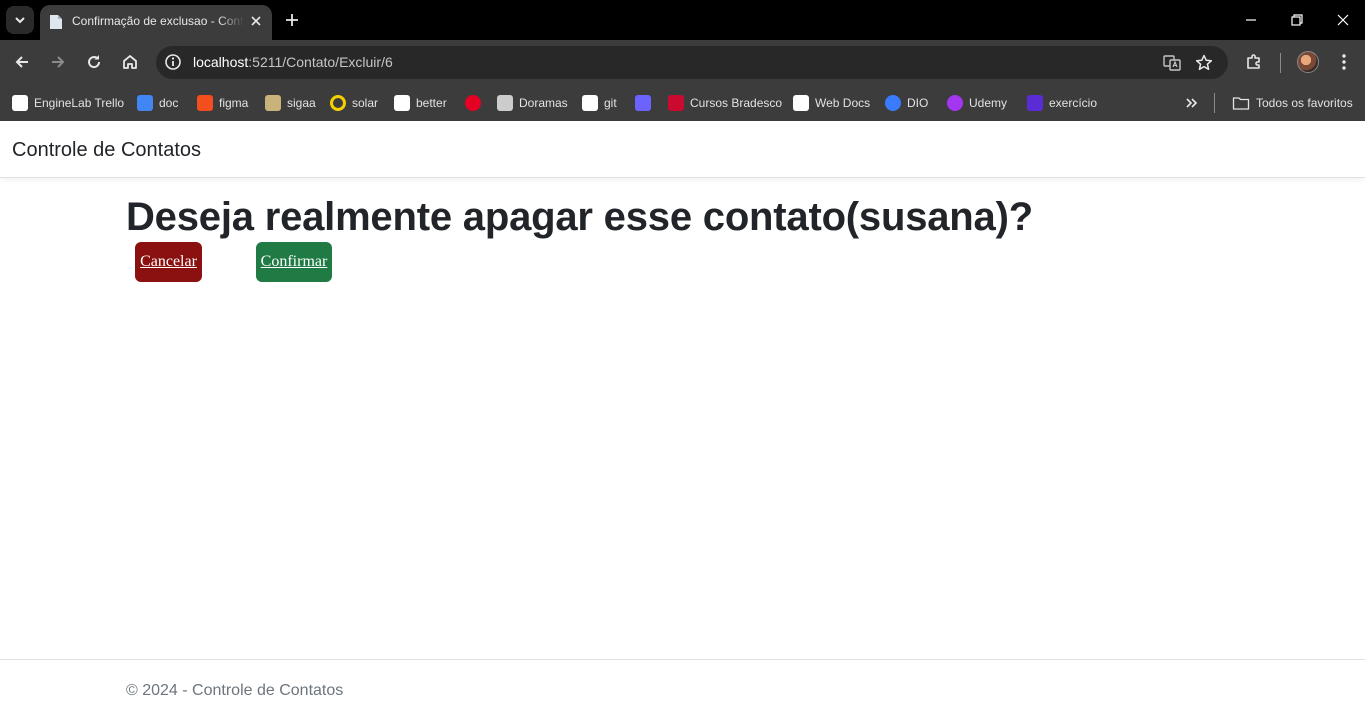 This screenshot has height=720, width=1365. I want to click on navbar-brand: Controle de Contatos, so click(106, 150).